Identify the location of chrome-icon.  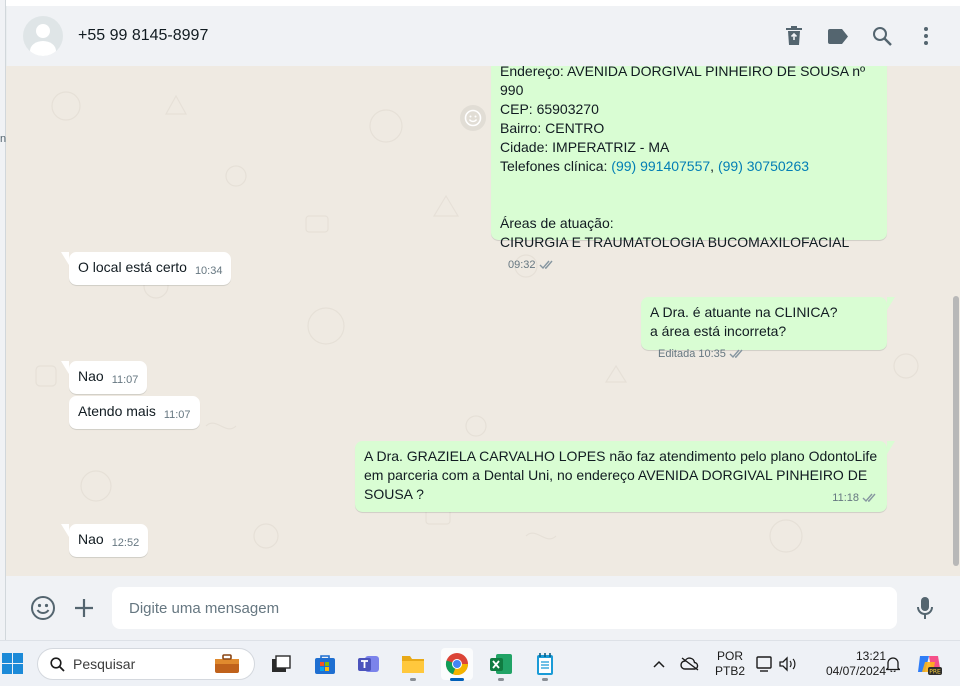
(457, 664).